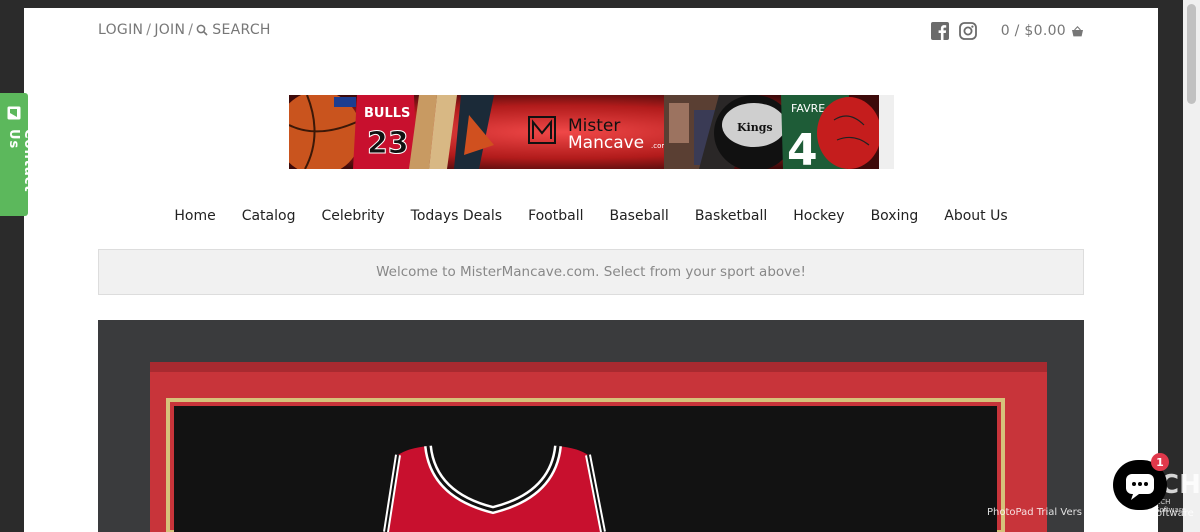 This screenshot has height=532, width=1200. Describe the element at coordinates (194, 216) in the screenshot. I see `nav-item-home: Home` at that location.